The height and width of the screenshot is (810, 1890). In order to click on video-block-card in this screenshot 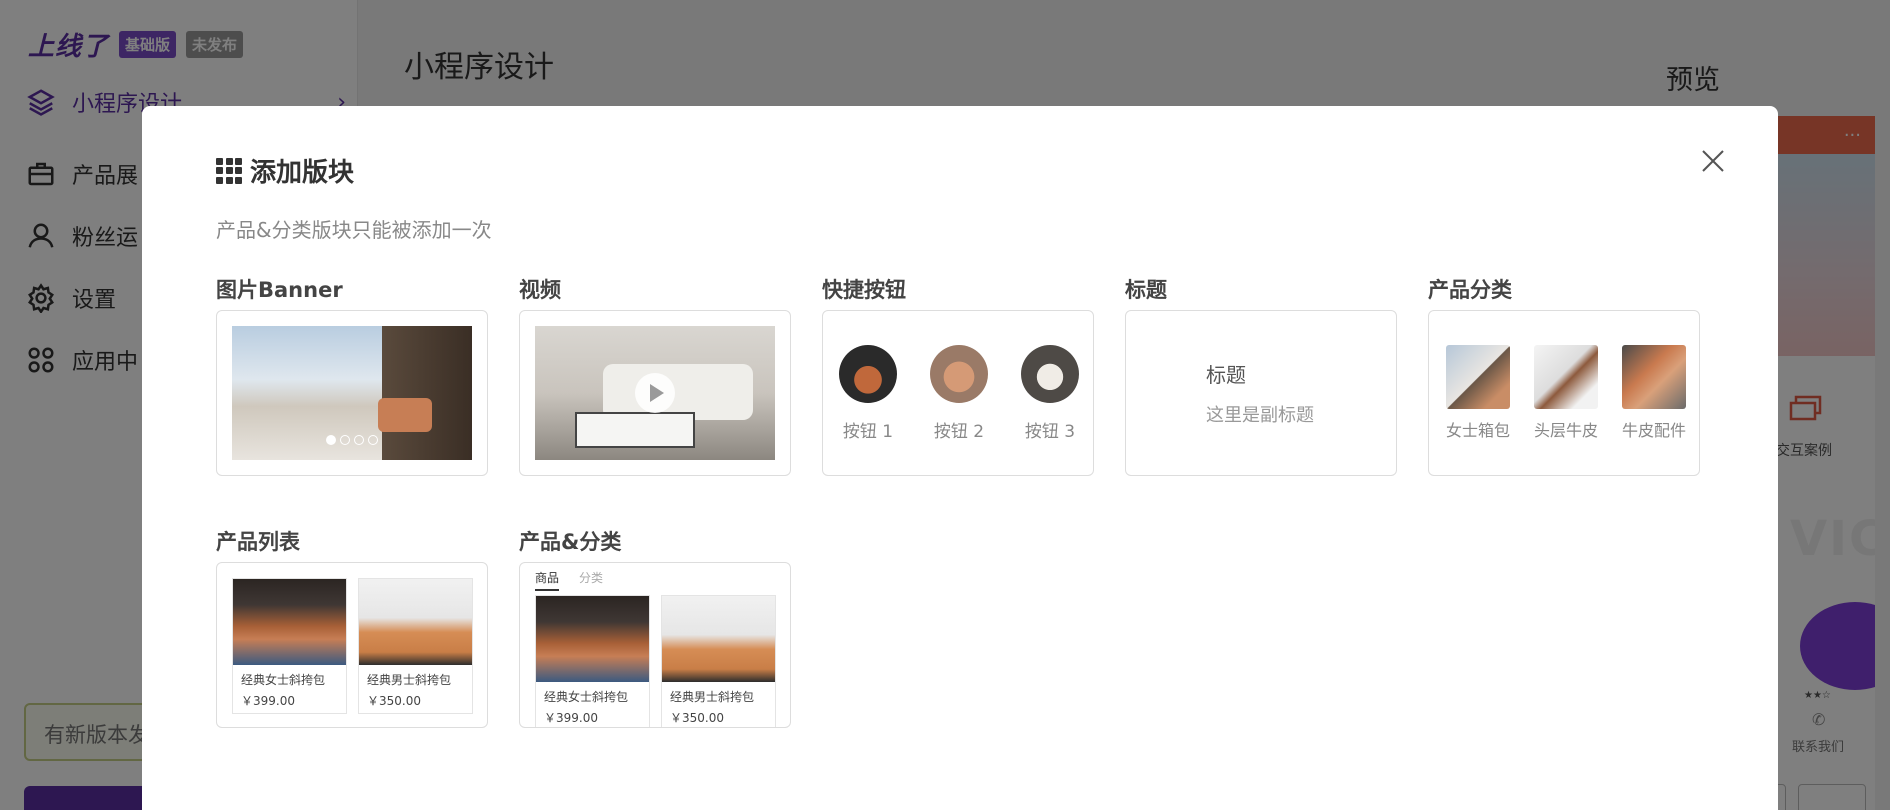, I will do `click(655, 393)`.